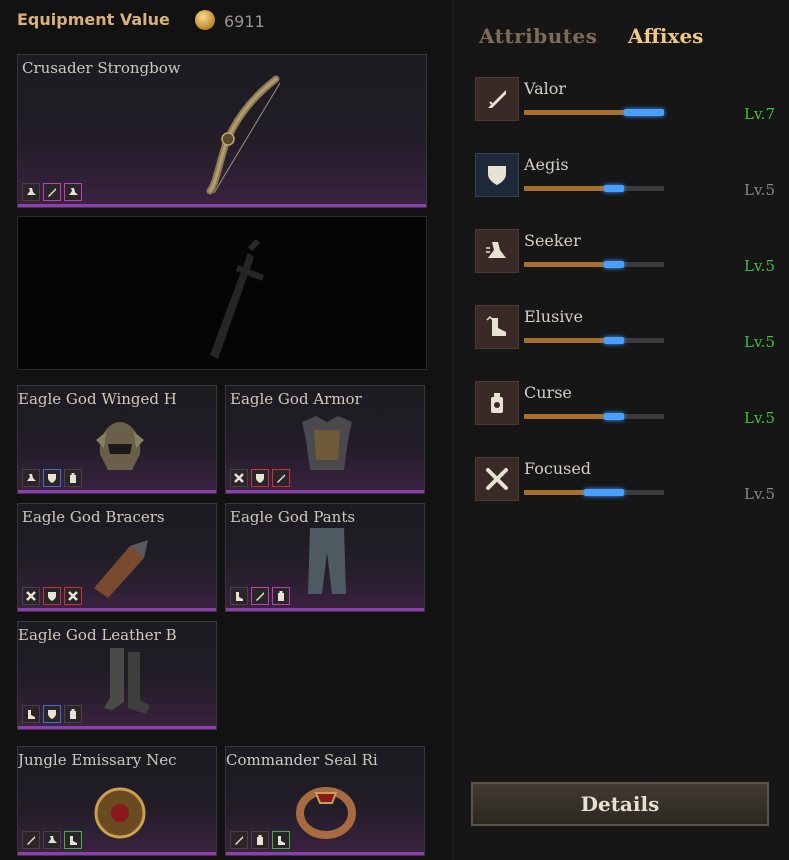 The image size is (789, 860). What do you see at coordinates (327, 561) in the screenshot?
I see `pants-icon` at bounding box center [327, 561].